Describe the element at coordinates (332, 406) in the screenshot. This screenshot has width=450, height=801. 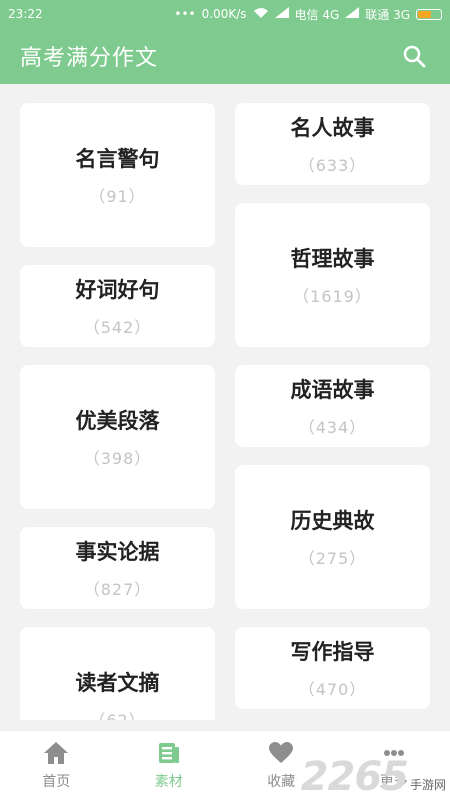
I see `card-成语故事: 成语故事 434` at that location.